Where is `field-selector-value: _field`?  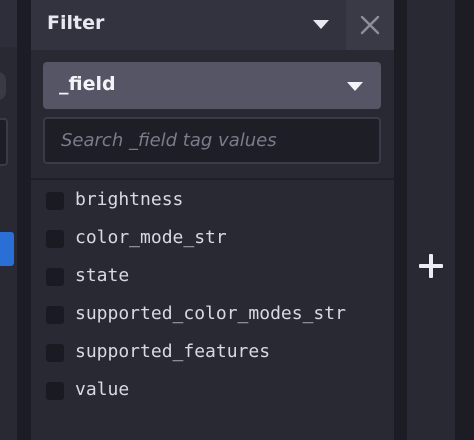 field-selector-value: _field is located at coordinates (87, 84).